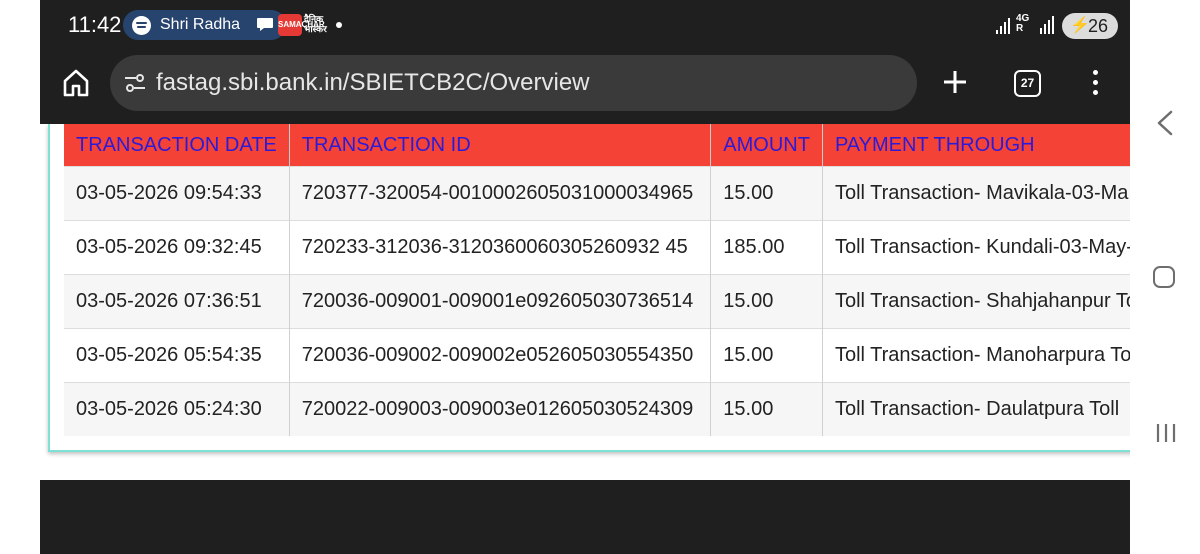 Image resolution: width=1200 pixels, height=554 pixels. I want to click on cell-payment-through: Toll Transaction- Daulatpura Toll, so click(976, 409).